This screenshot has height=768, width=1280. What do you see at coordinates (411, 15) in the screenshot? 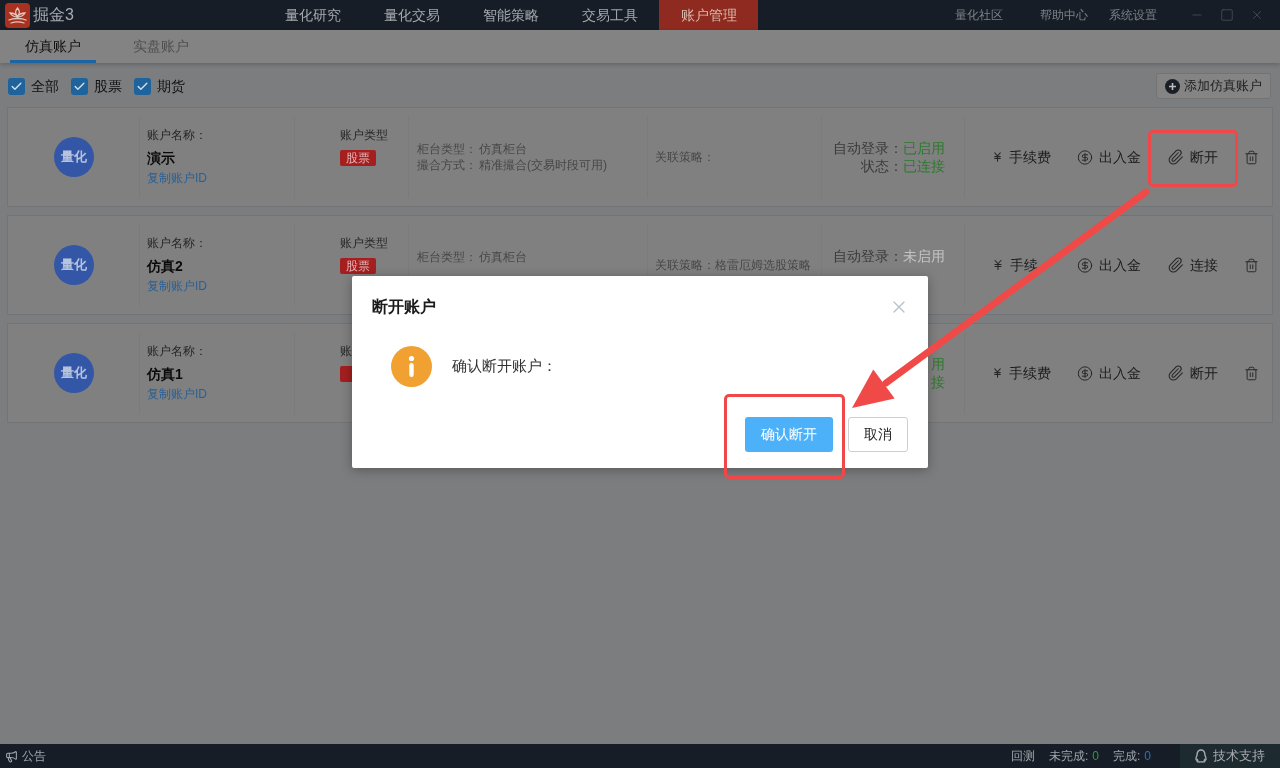
I see `nav-tab: 量化交易` at bounding box center [411, 15].